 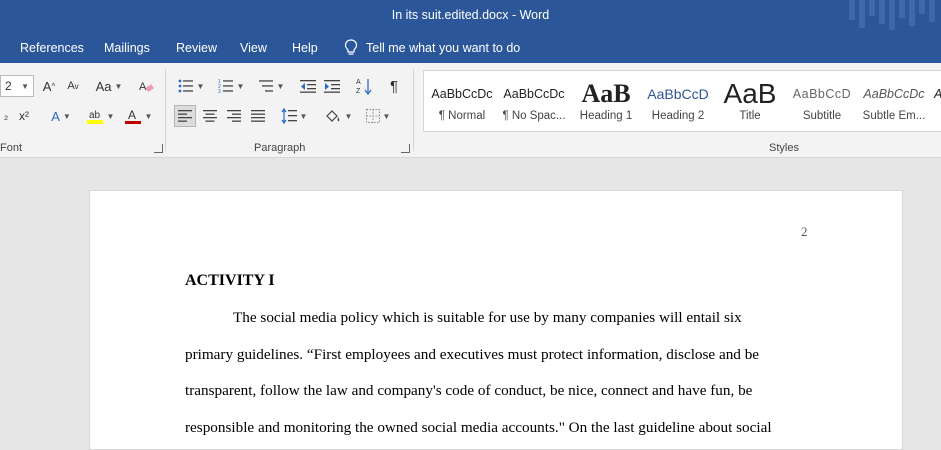 I want to click on tab-view: View, so click(x=253, y=48).